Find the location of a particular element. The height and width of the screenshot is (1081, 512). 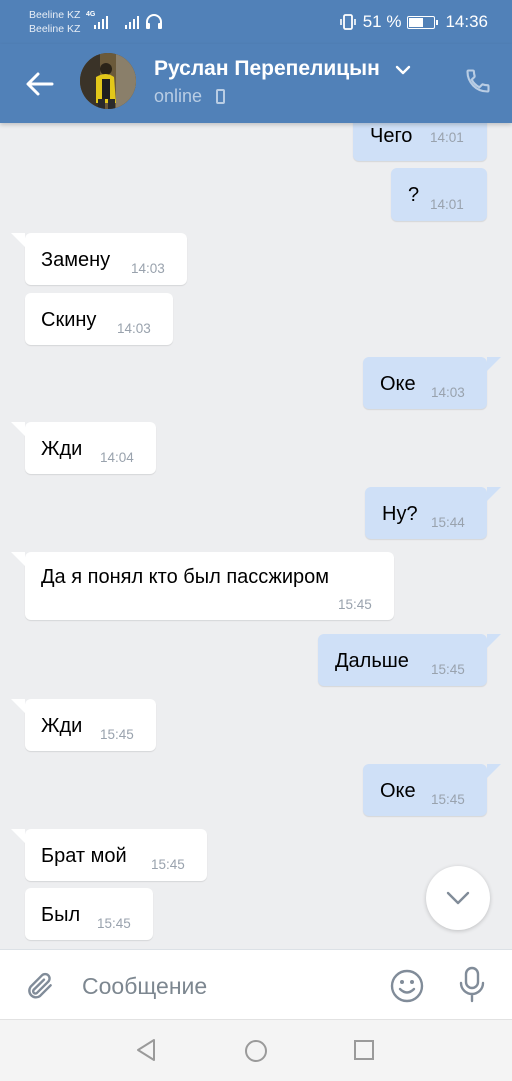

message-incoming: Замену 14:03 is located at coordinates (99, 259).